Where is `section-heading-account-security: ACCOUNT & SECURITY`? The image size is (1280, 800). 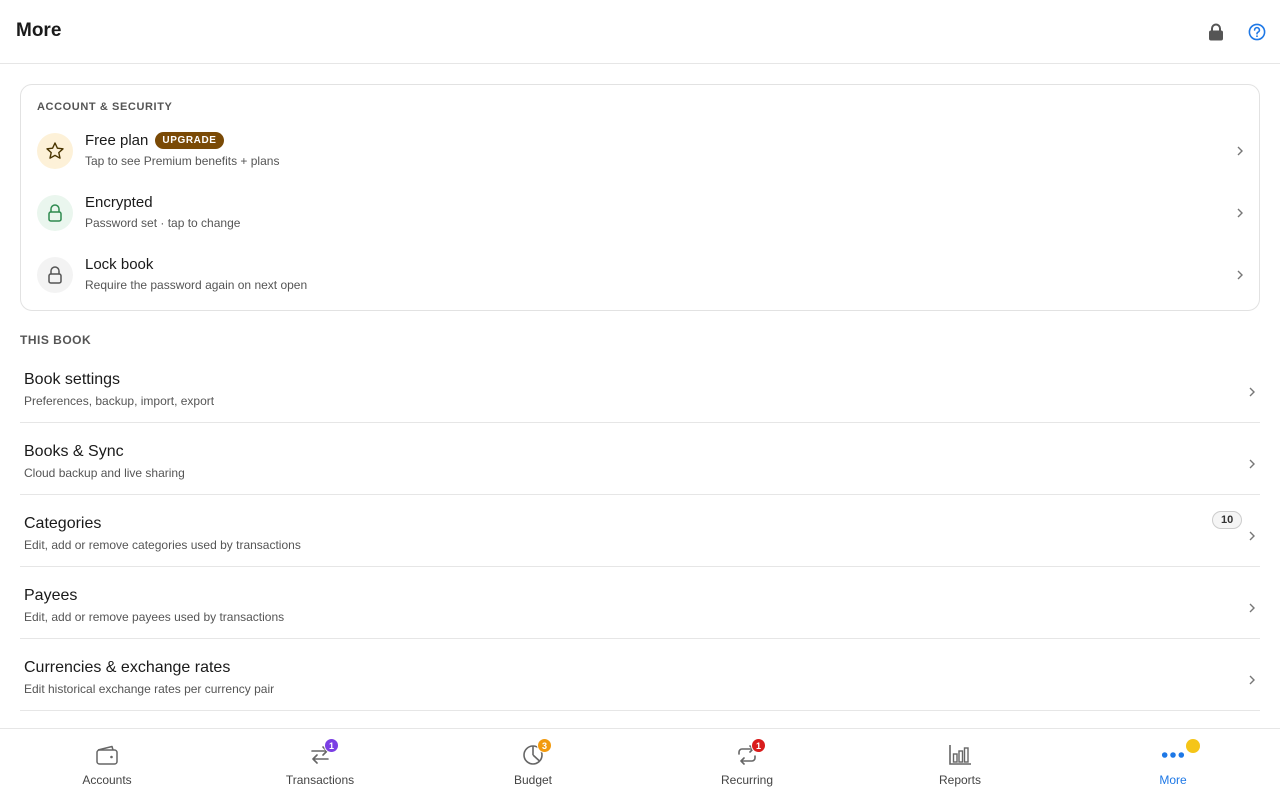
section-heading-account-security: ACCOUNT & SECURITY is located at coordinates (105, 107).